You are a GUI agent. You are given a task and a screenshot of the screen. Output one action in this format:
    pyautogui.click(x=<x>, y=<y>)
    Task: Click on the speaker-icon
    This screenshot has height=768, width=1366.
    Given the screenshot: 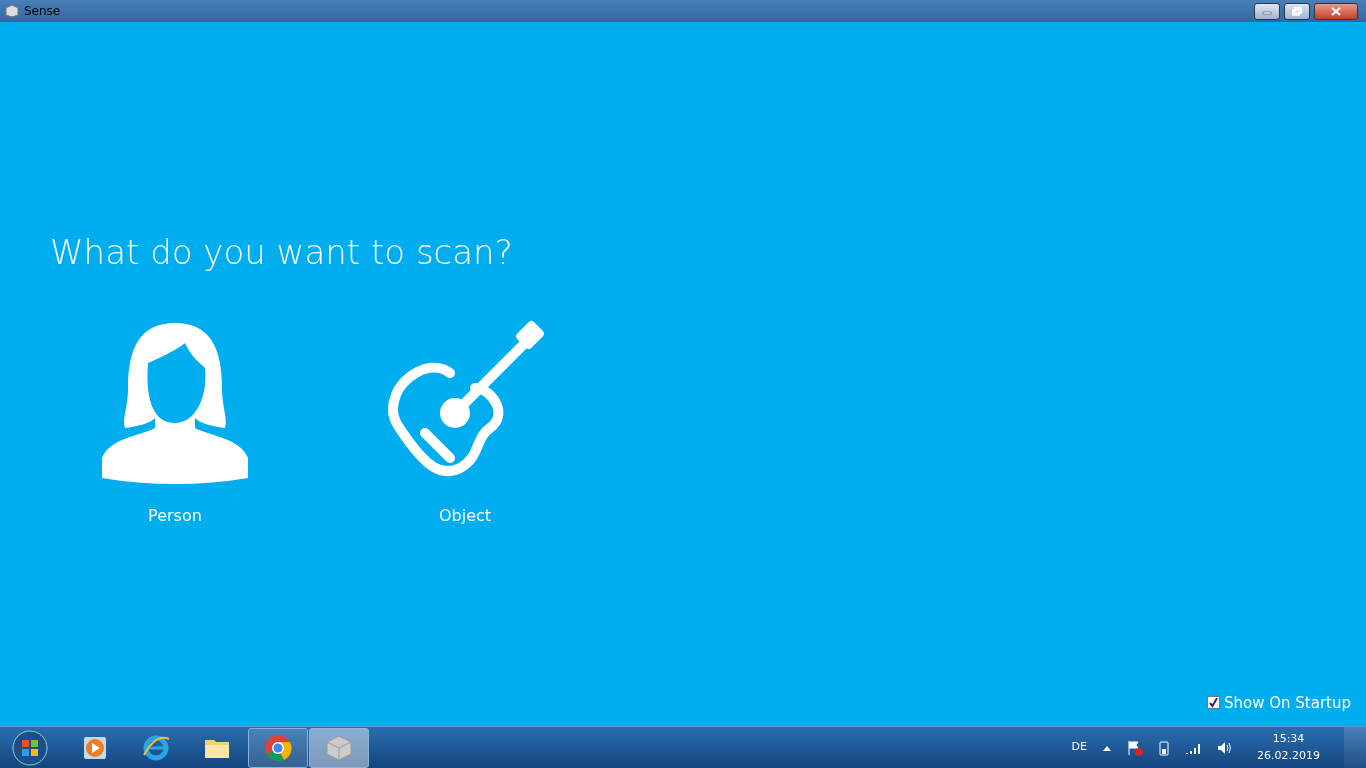 What is the action you would take?
    pyautogui.click(x=1225, y=747)
    